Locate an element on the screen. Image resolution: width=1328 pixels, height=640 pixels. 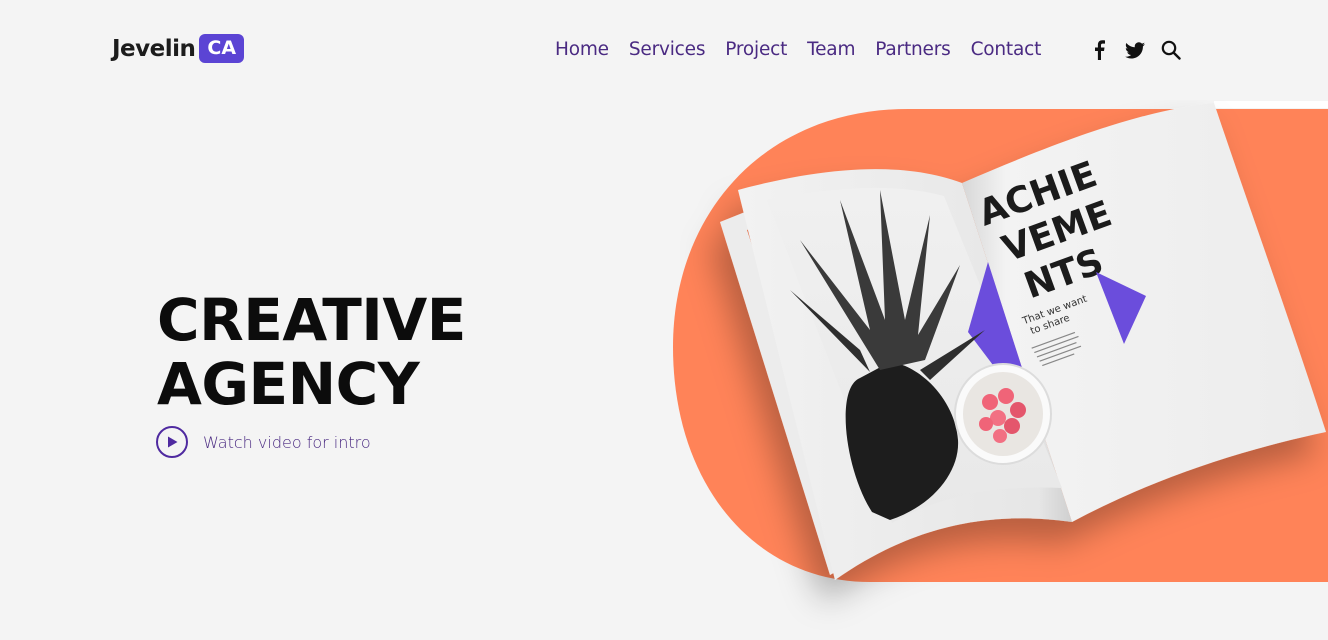
play-icon is located at coordinates (172, 442).